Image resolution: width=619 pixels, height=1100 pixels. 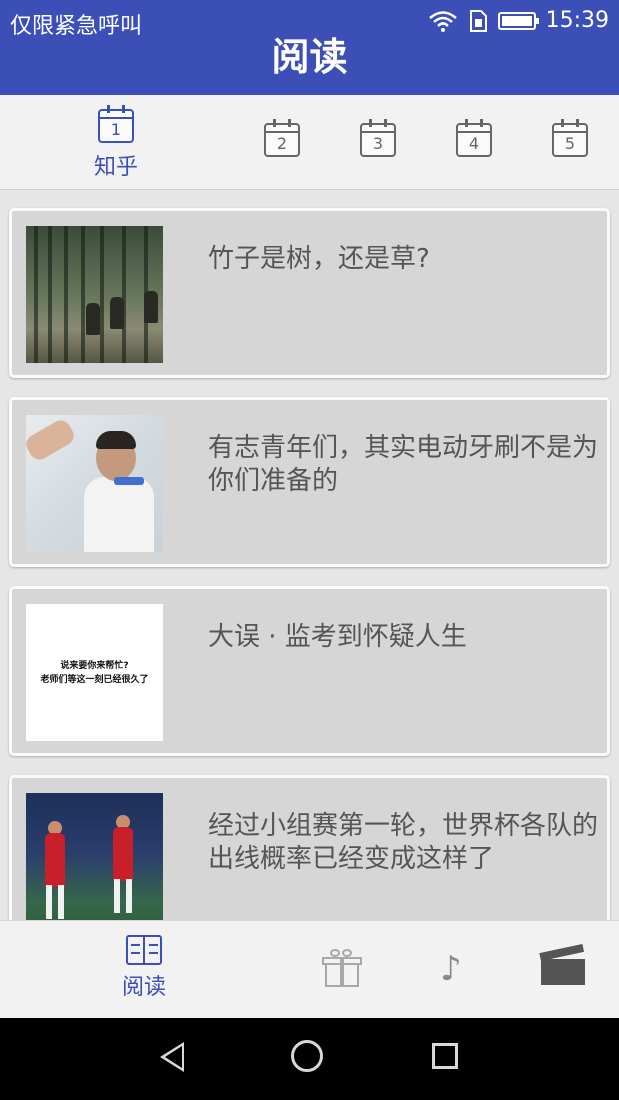 I want to click on calendar-number: 3, so click(x=378, y=143).